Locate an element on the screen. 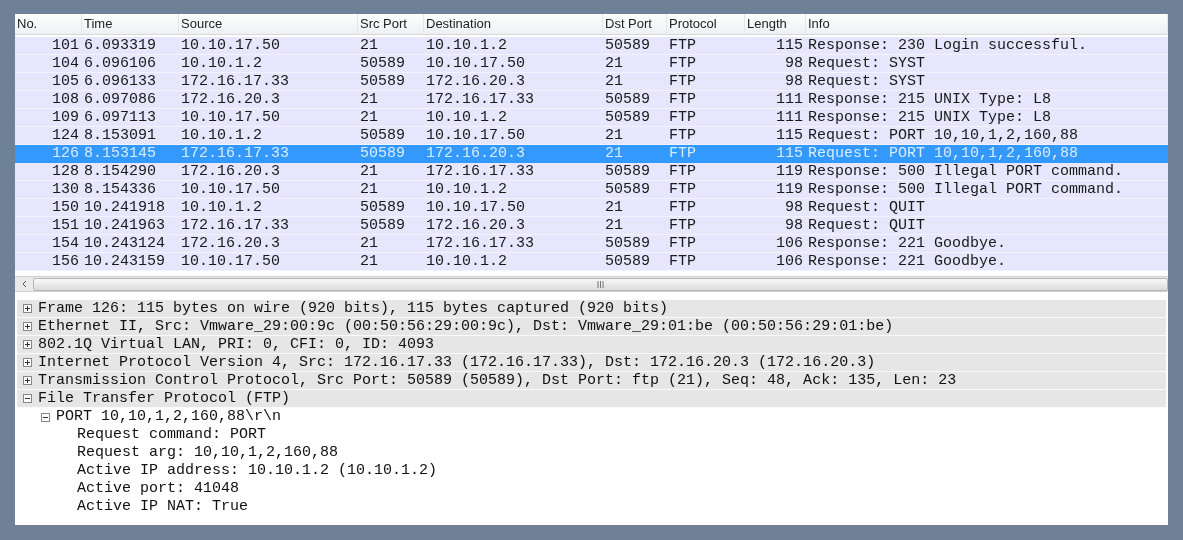 The image size is (1183, 540). grip-icon is located at coordinates (600, 284).